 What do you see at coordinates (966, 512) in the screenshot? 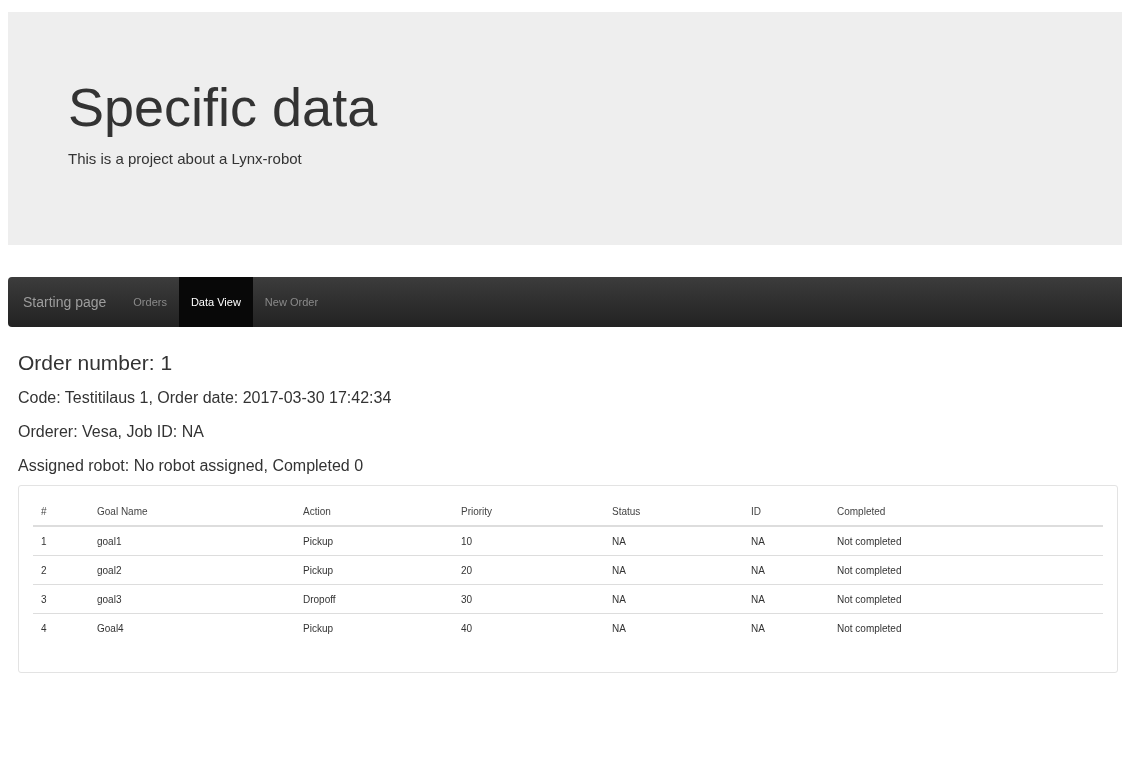
I see `column-header: Completed` at bounding box center [966, 512].